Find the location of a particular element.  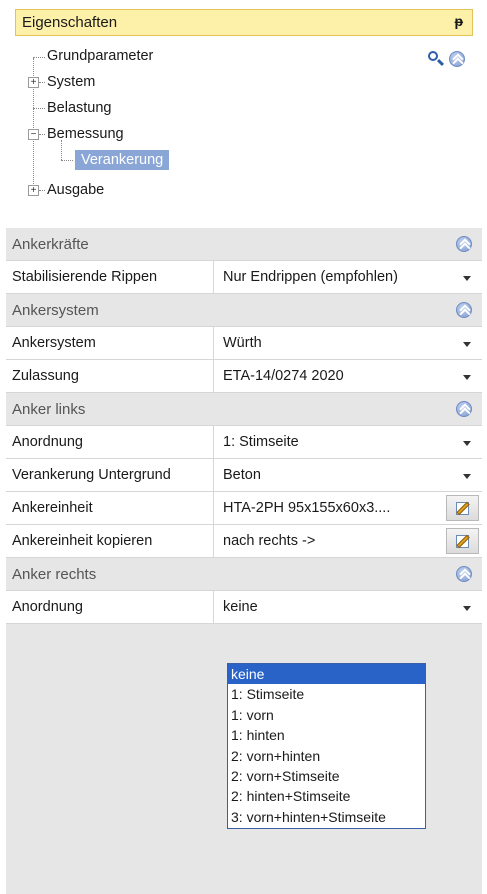

property-row-ankereinheit-kopieren: Ankereinheit kopieren nach rechts -> is located at coordinates (244, 541).